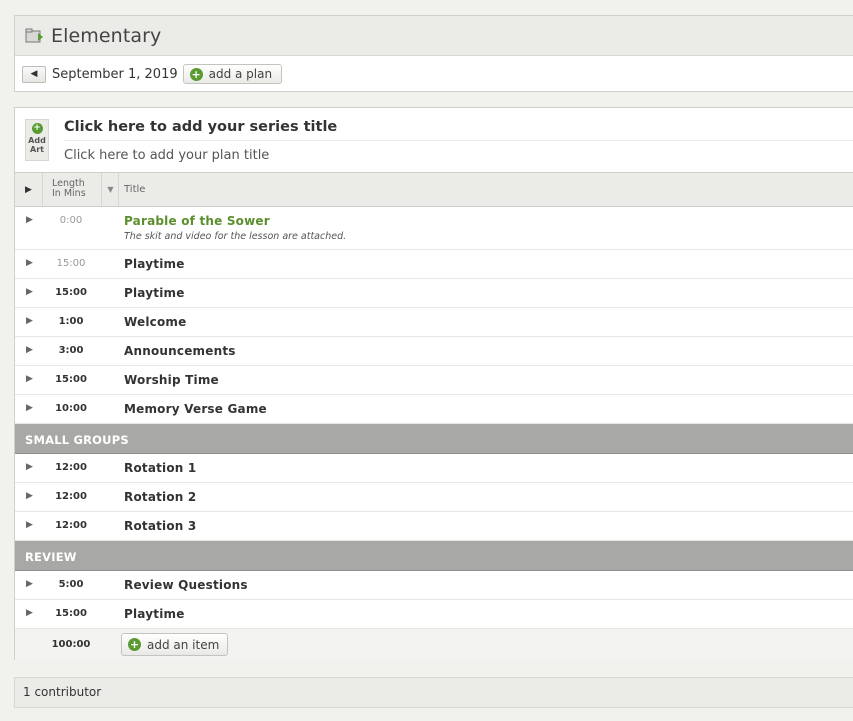  Describe the element at coordinates (110, 189) in the screenshot. I see `sort-dropdown-icon: ▼` at that location.